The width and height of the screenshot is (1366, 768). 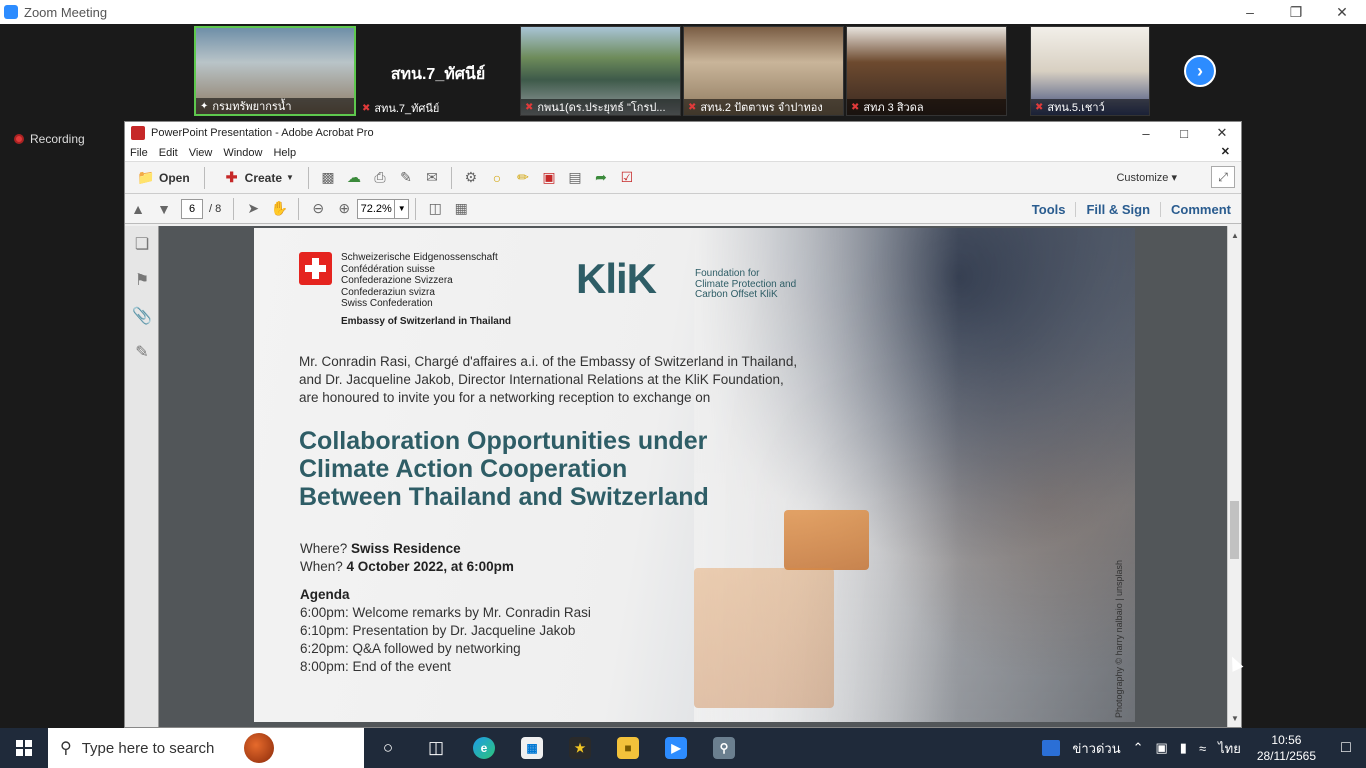 What do you see at coordinates (354, 177) in the screenshot?
I see `cloud-upload-icon: ☁` at bounding box center [354, 177].